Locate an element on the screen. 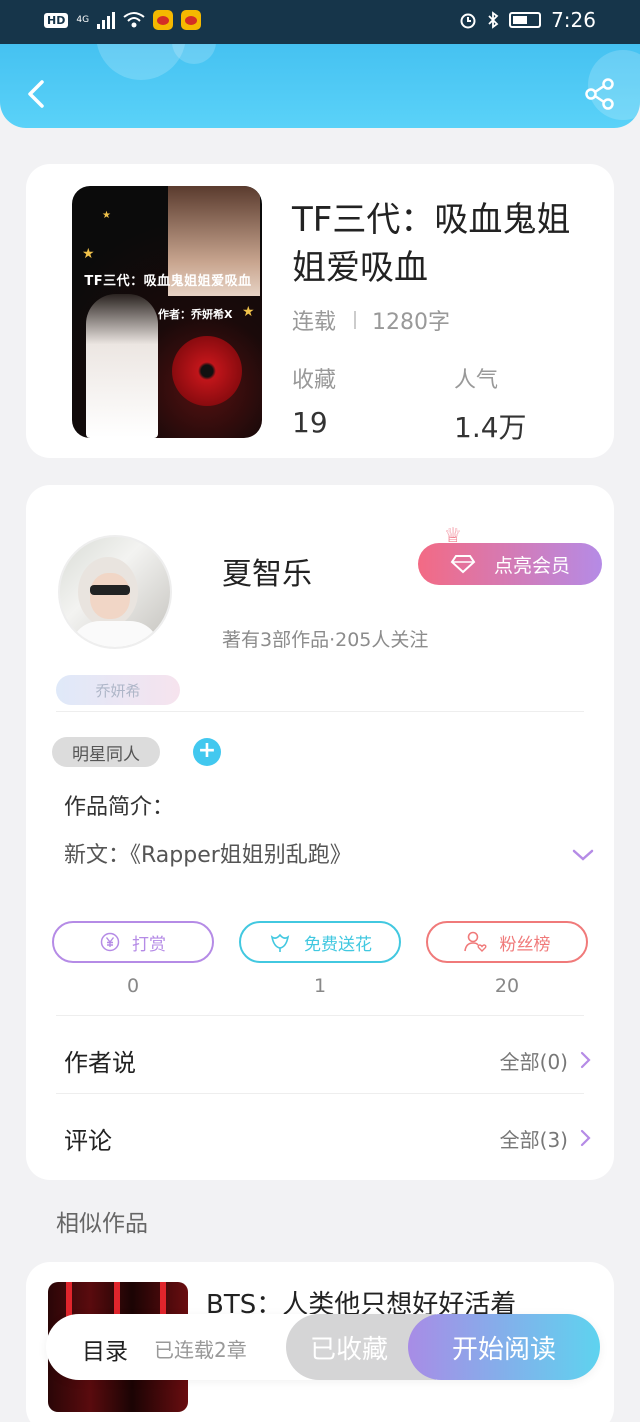 Image resolution: width=640 pixels, height=1422 pixels. fan-ranking-button: 粉丝榜 is located at coordinates (507, 942).